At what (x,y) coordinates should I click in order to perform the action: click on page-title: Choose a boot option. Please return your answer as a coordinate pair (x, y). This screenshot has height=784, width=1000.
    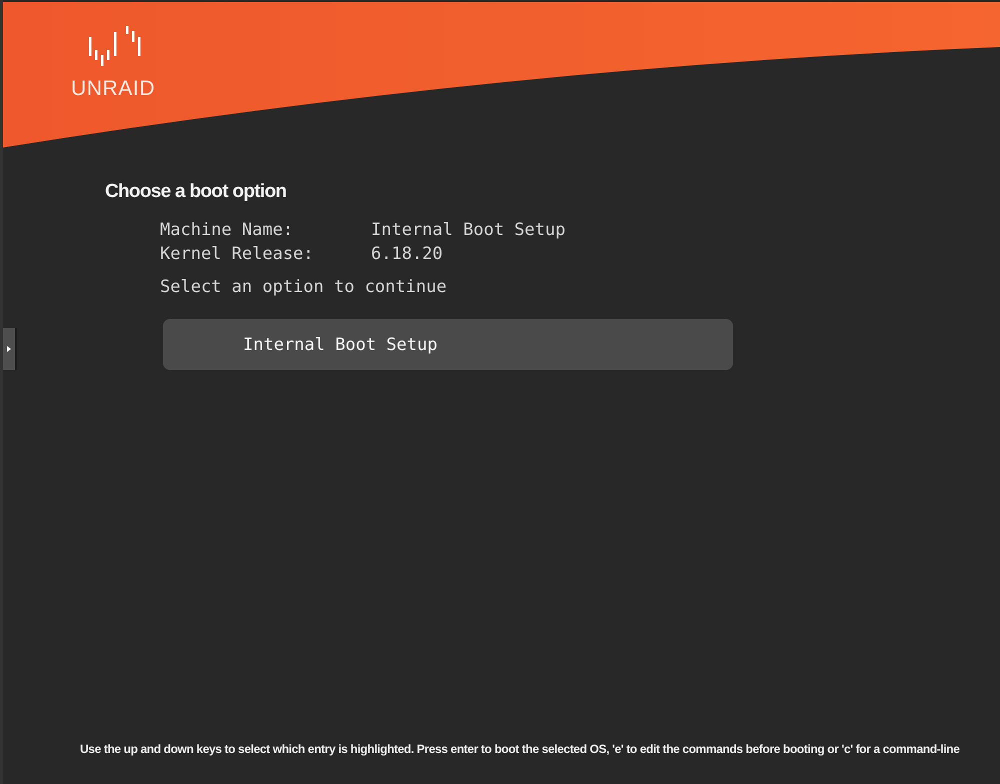
    Looking at the image, I should click on (195, 192).